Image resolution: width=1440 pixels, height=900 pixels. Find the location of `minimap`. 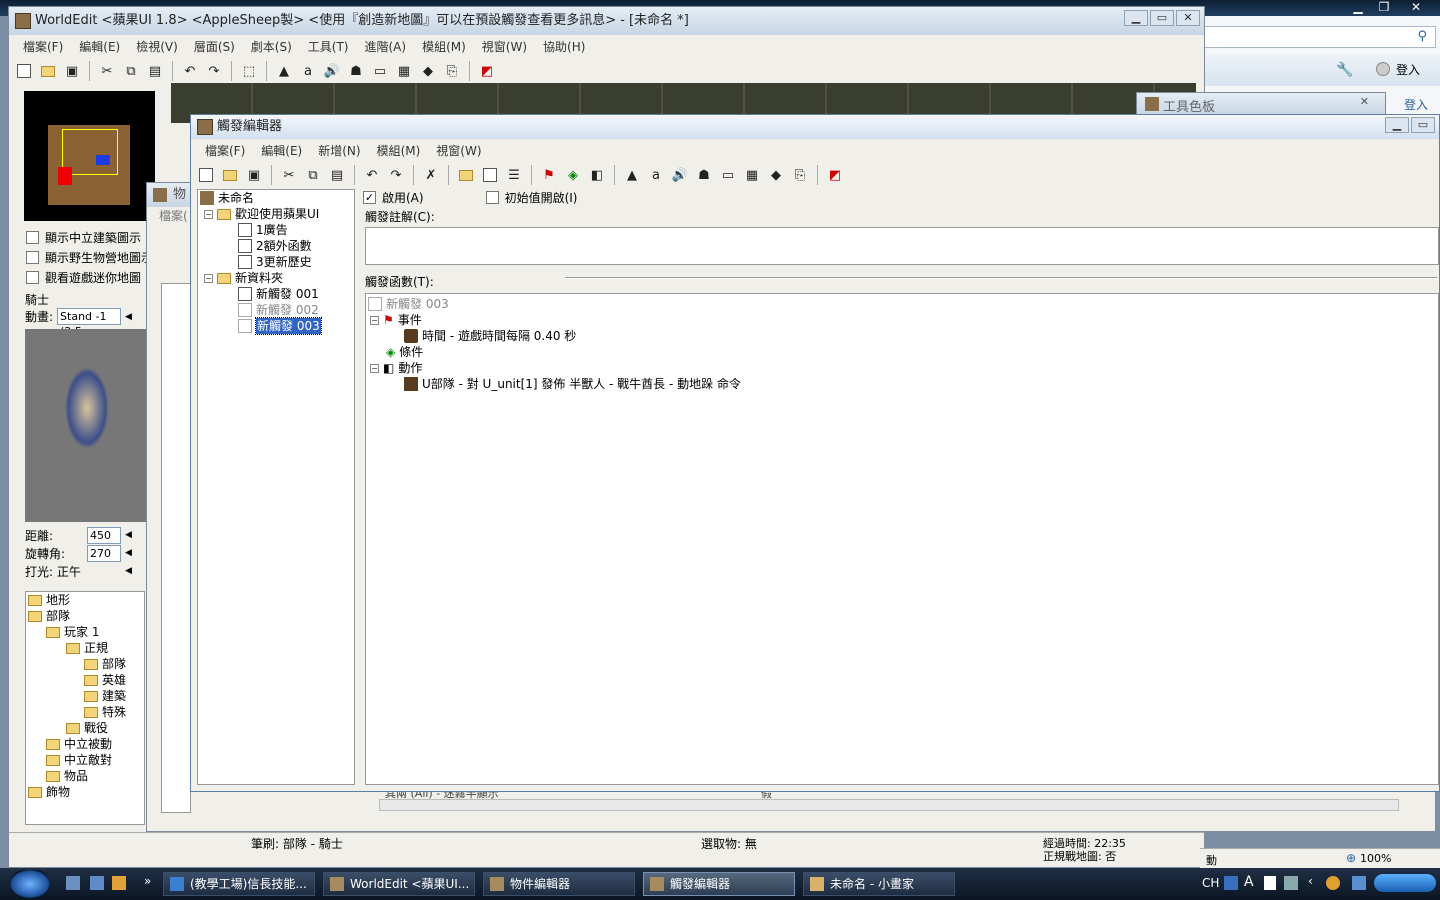

minimap is located at coordinates (89, 156).